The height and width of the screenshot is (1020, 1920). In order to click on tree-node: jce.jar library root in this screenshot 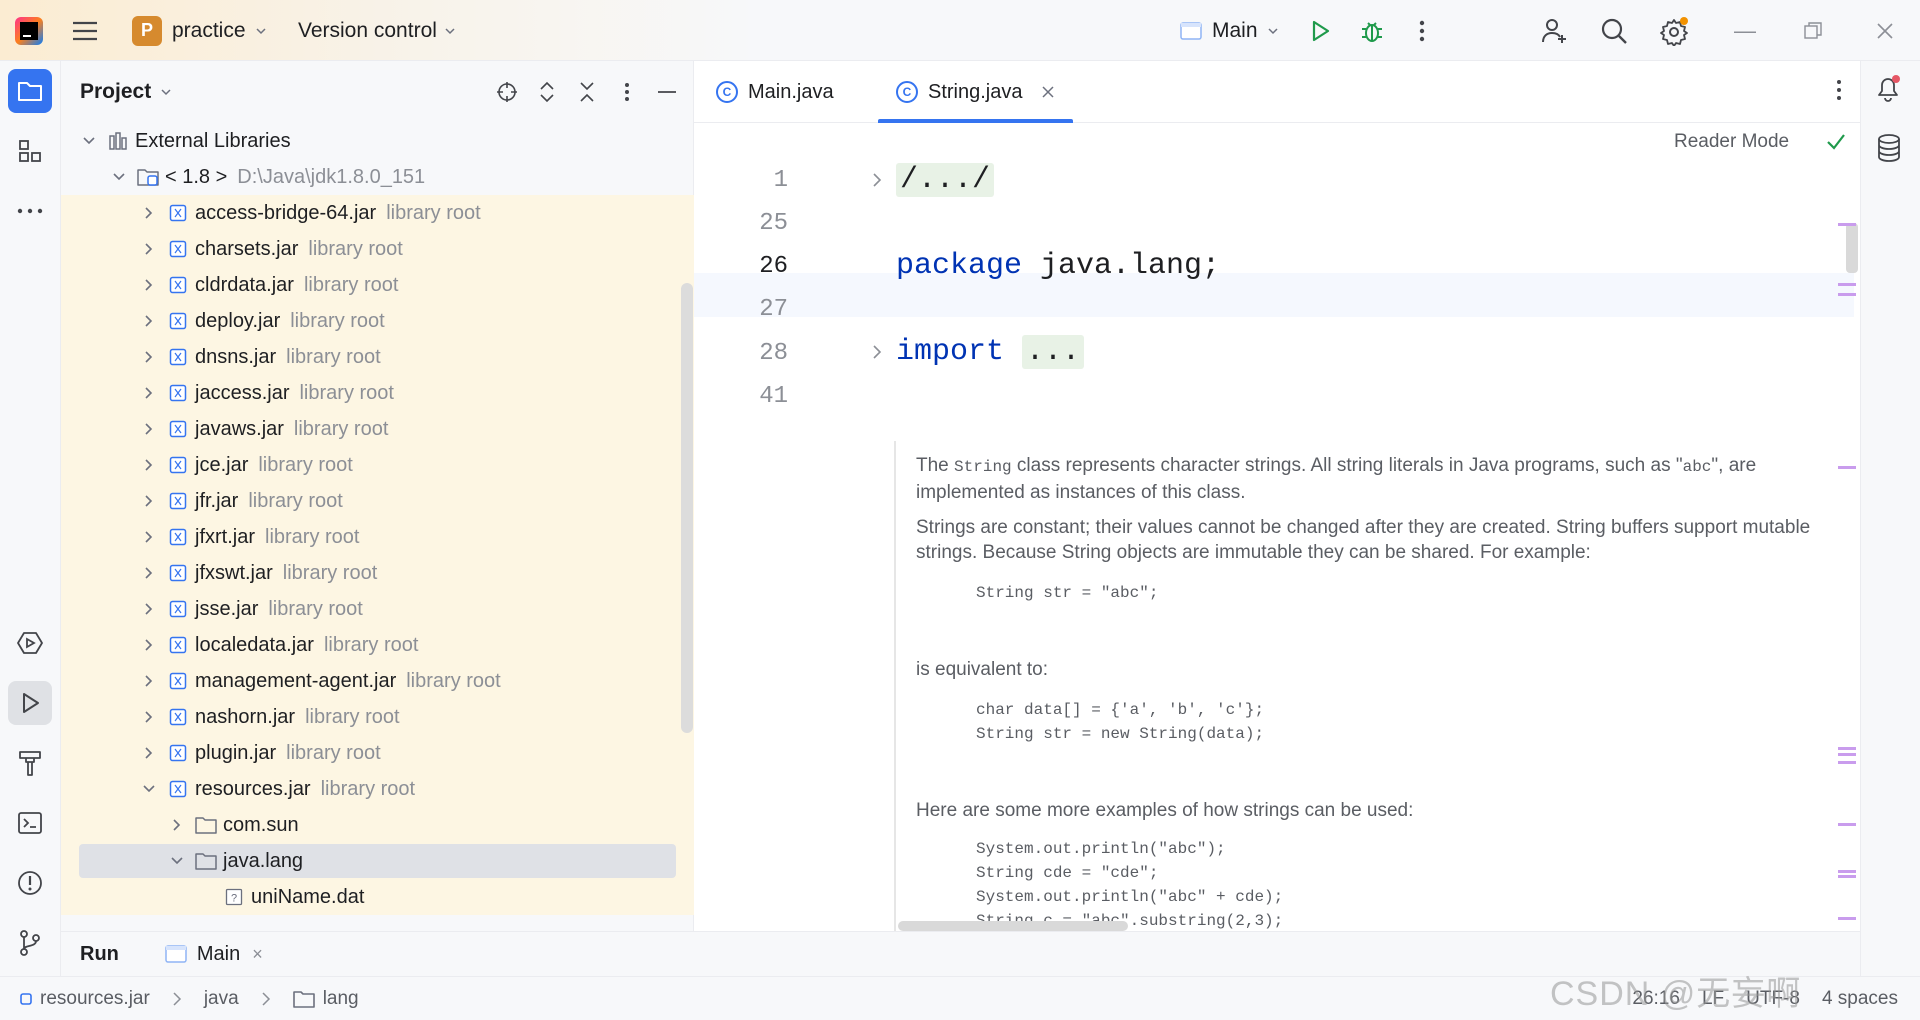, I will do `click(377, 465)`.